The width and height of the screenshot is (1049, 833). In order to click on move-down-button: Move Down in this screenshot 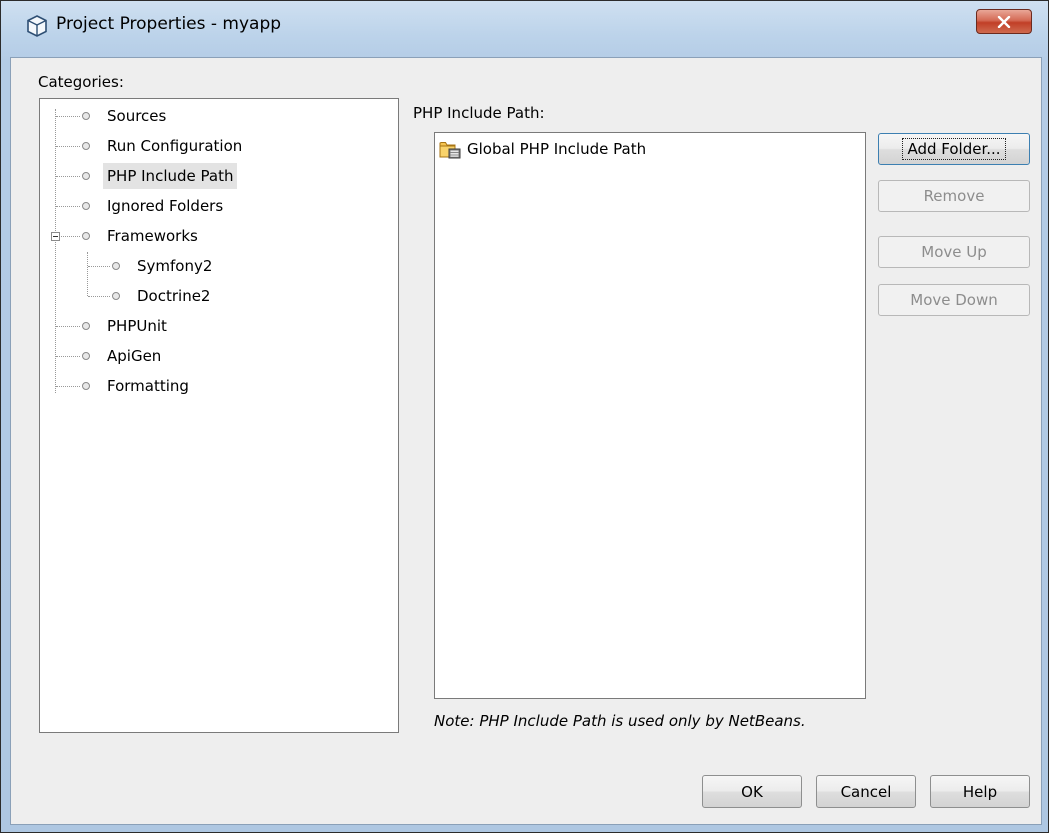, I will do `click(954, 300)`.